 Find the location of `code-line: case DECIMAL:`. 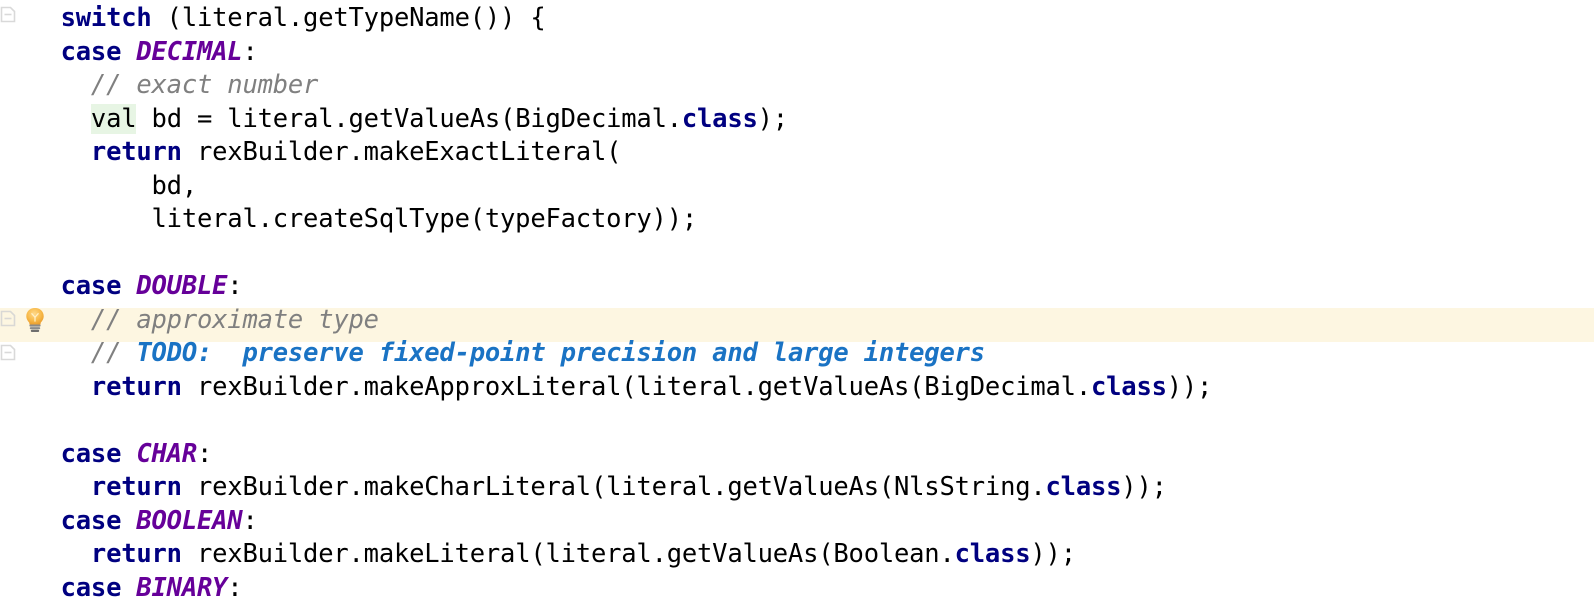

code-line: case DECIMAL: is located at coordinates (797, 53).